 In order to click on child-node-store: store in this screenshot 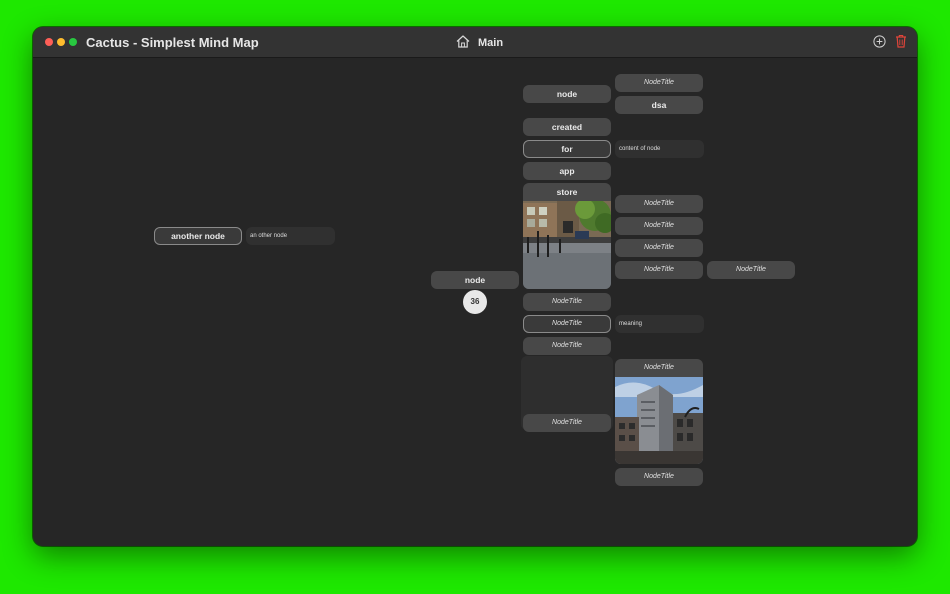, I will do `click(567, 192)`.